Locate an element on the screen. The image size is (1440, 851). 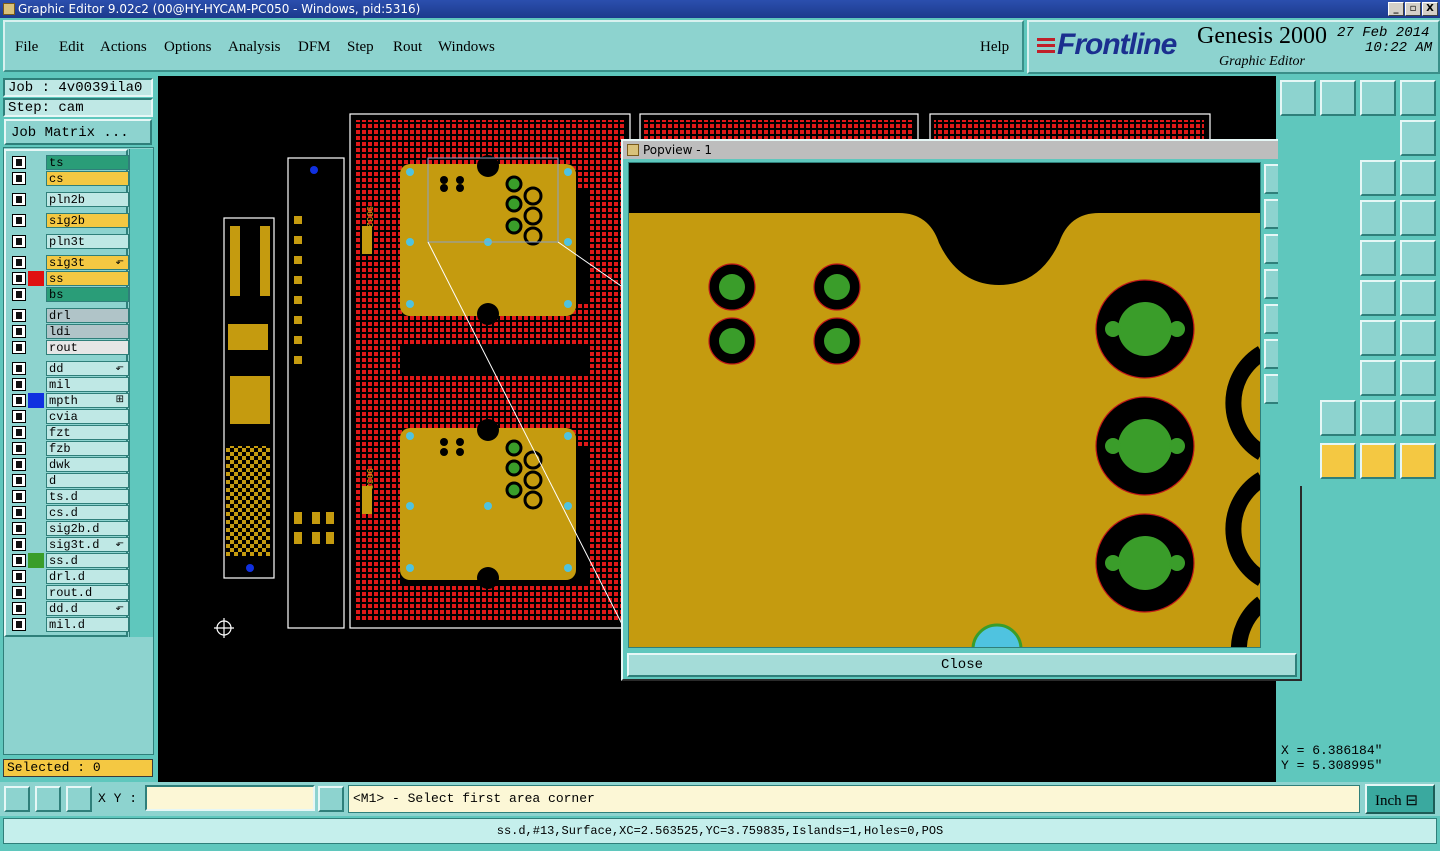
minimize-button: _ is located at coordinates (1396, 9).